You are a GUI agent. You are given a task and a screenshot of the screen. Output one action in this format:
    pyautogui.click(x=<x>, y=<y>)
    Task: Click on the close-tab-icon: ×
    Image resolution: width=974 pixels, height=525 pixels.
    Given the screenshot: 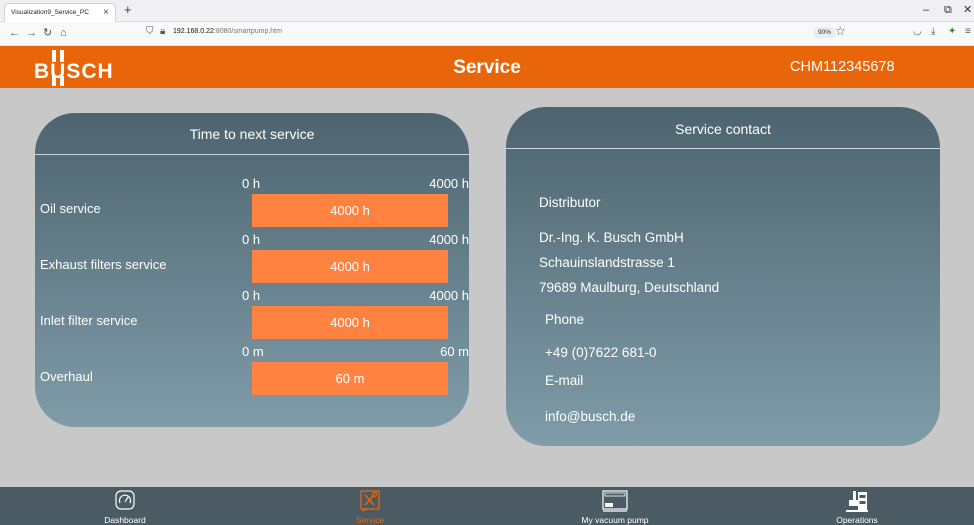 What is the action you would take?
    pyautogui.click(x=106, y=12)
    